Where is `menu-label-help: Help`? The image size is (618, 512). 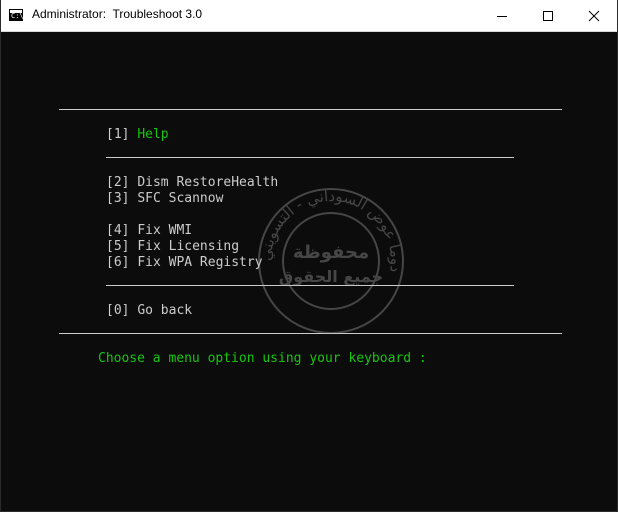 menu-label-help: Help is located at coordinates (153, 134).